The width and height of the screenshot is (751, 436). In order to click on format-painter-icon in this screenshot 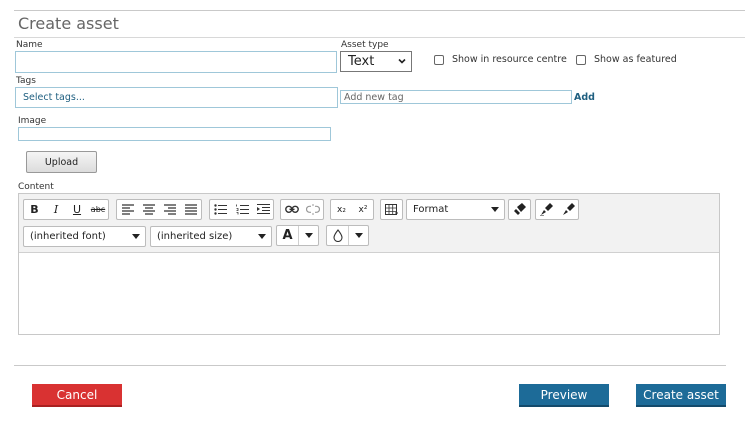, I will do `click(546, 209)`.